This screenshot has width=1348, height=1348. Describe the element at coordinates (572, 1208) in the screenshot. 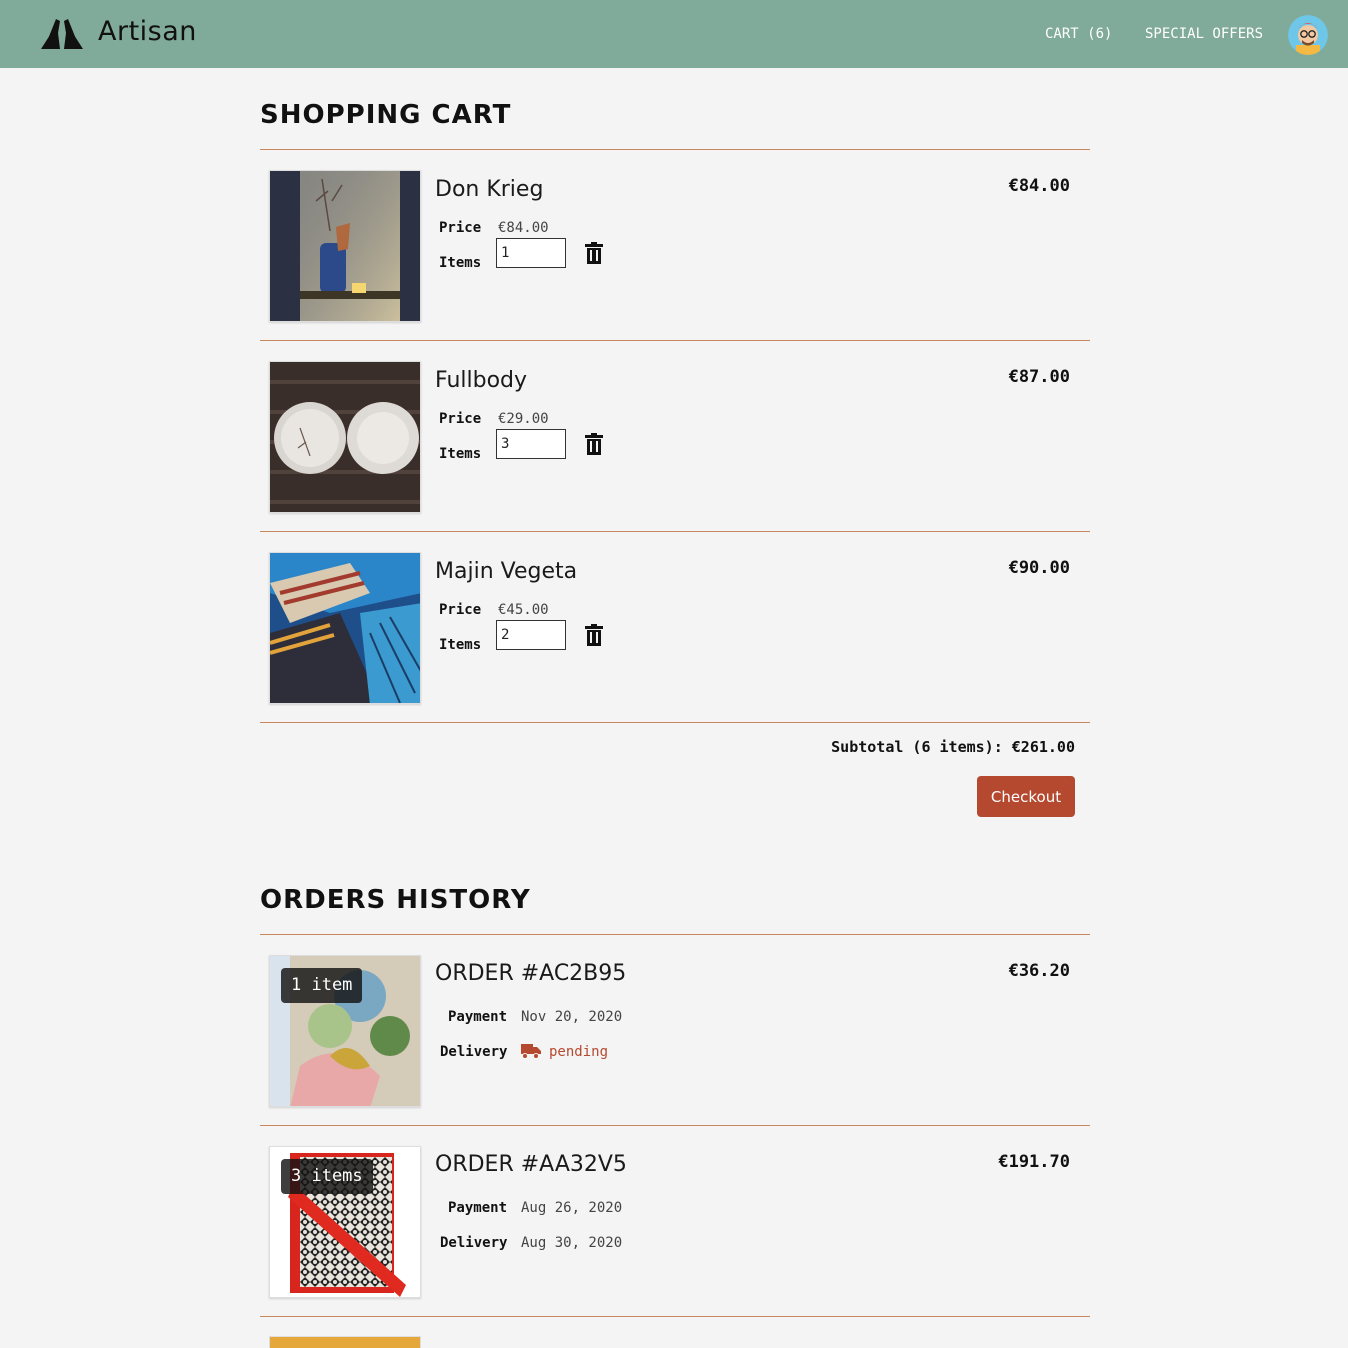

I see `payment-date: Aug 26, 2020` at that location.